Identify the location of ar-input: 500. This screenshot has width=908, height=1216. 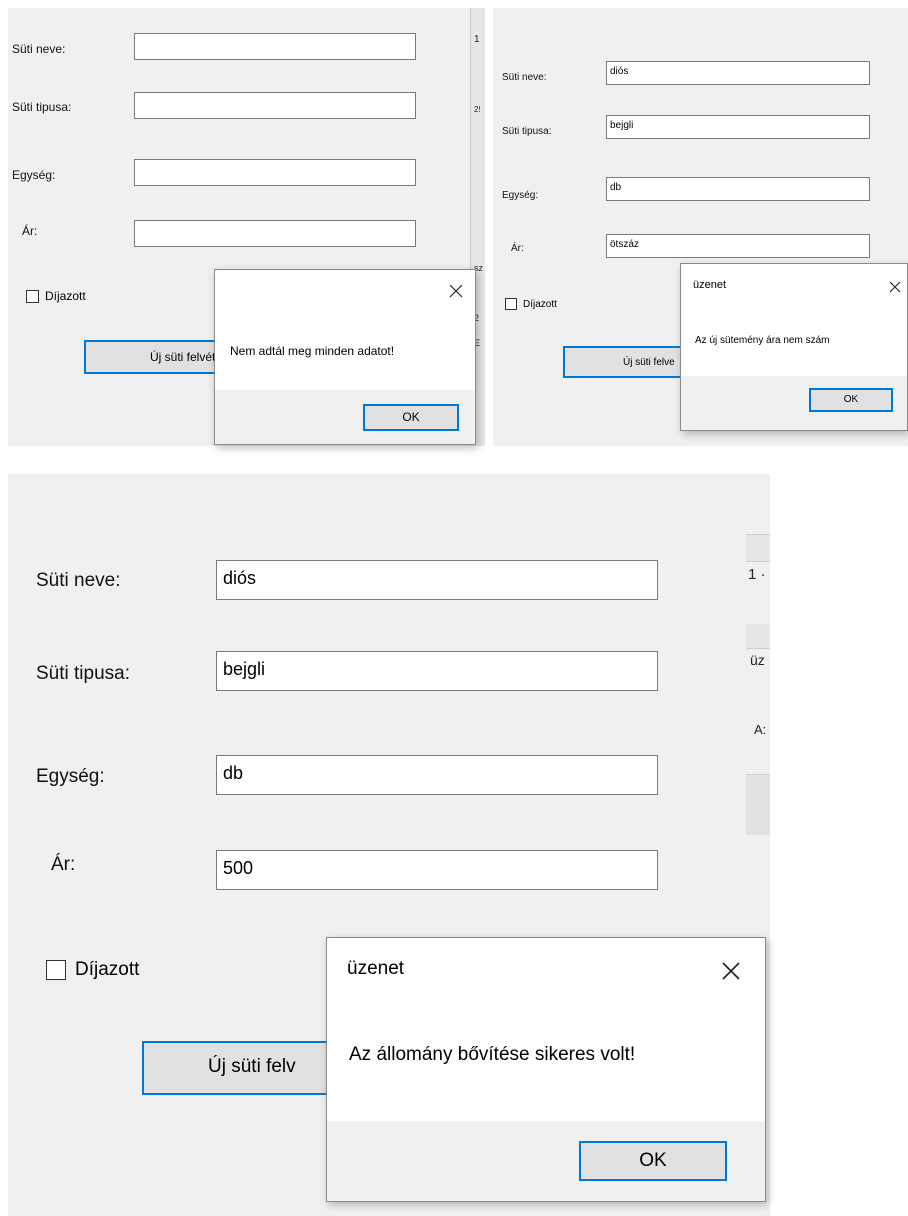
(437, 870).